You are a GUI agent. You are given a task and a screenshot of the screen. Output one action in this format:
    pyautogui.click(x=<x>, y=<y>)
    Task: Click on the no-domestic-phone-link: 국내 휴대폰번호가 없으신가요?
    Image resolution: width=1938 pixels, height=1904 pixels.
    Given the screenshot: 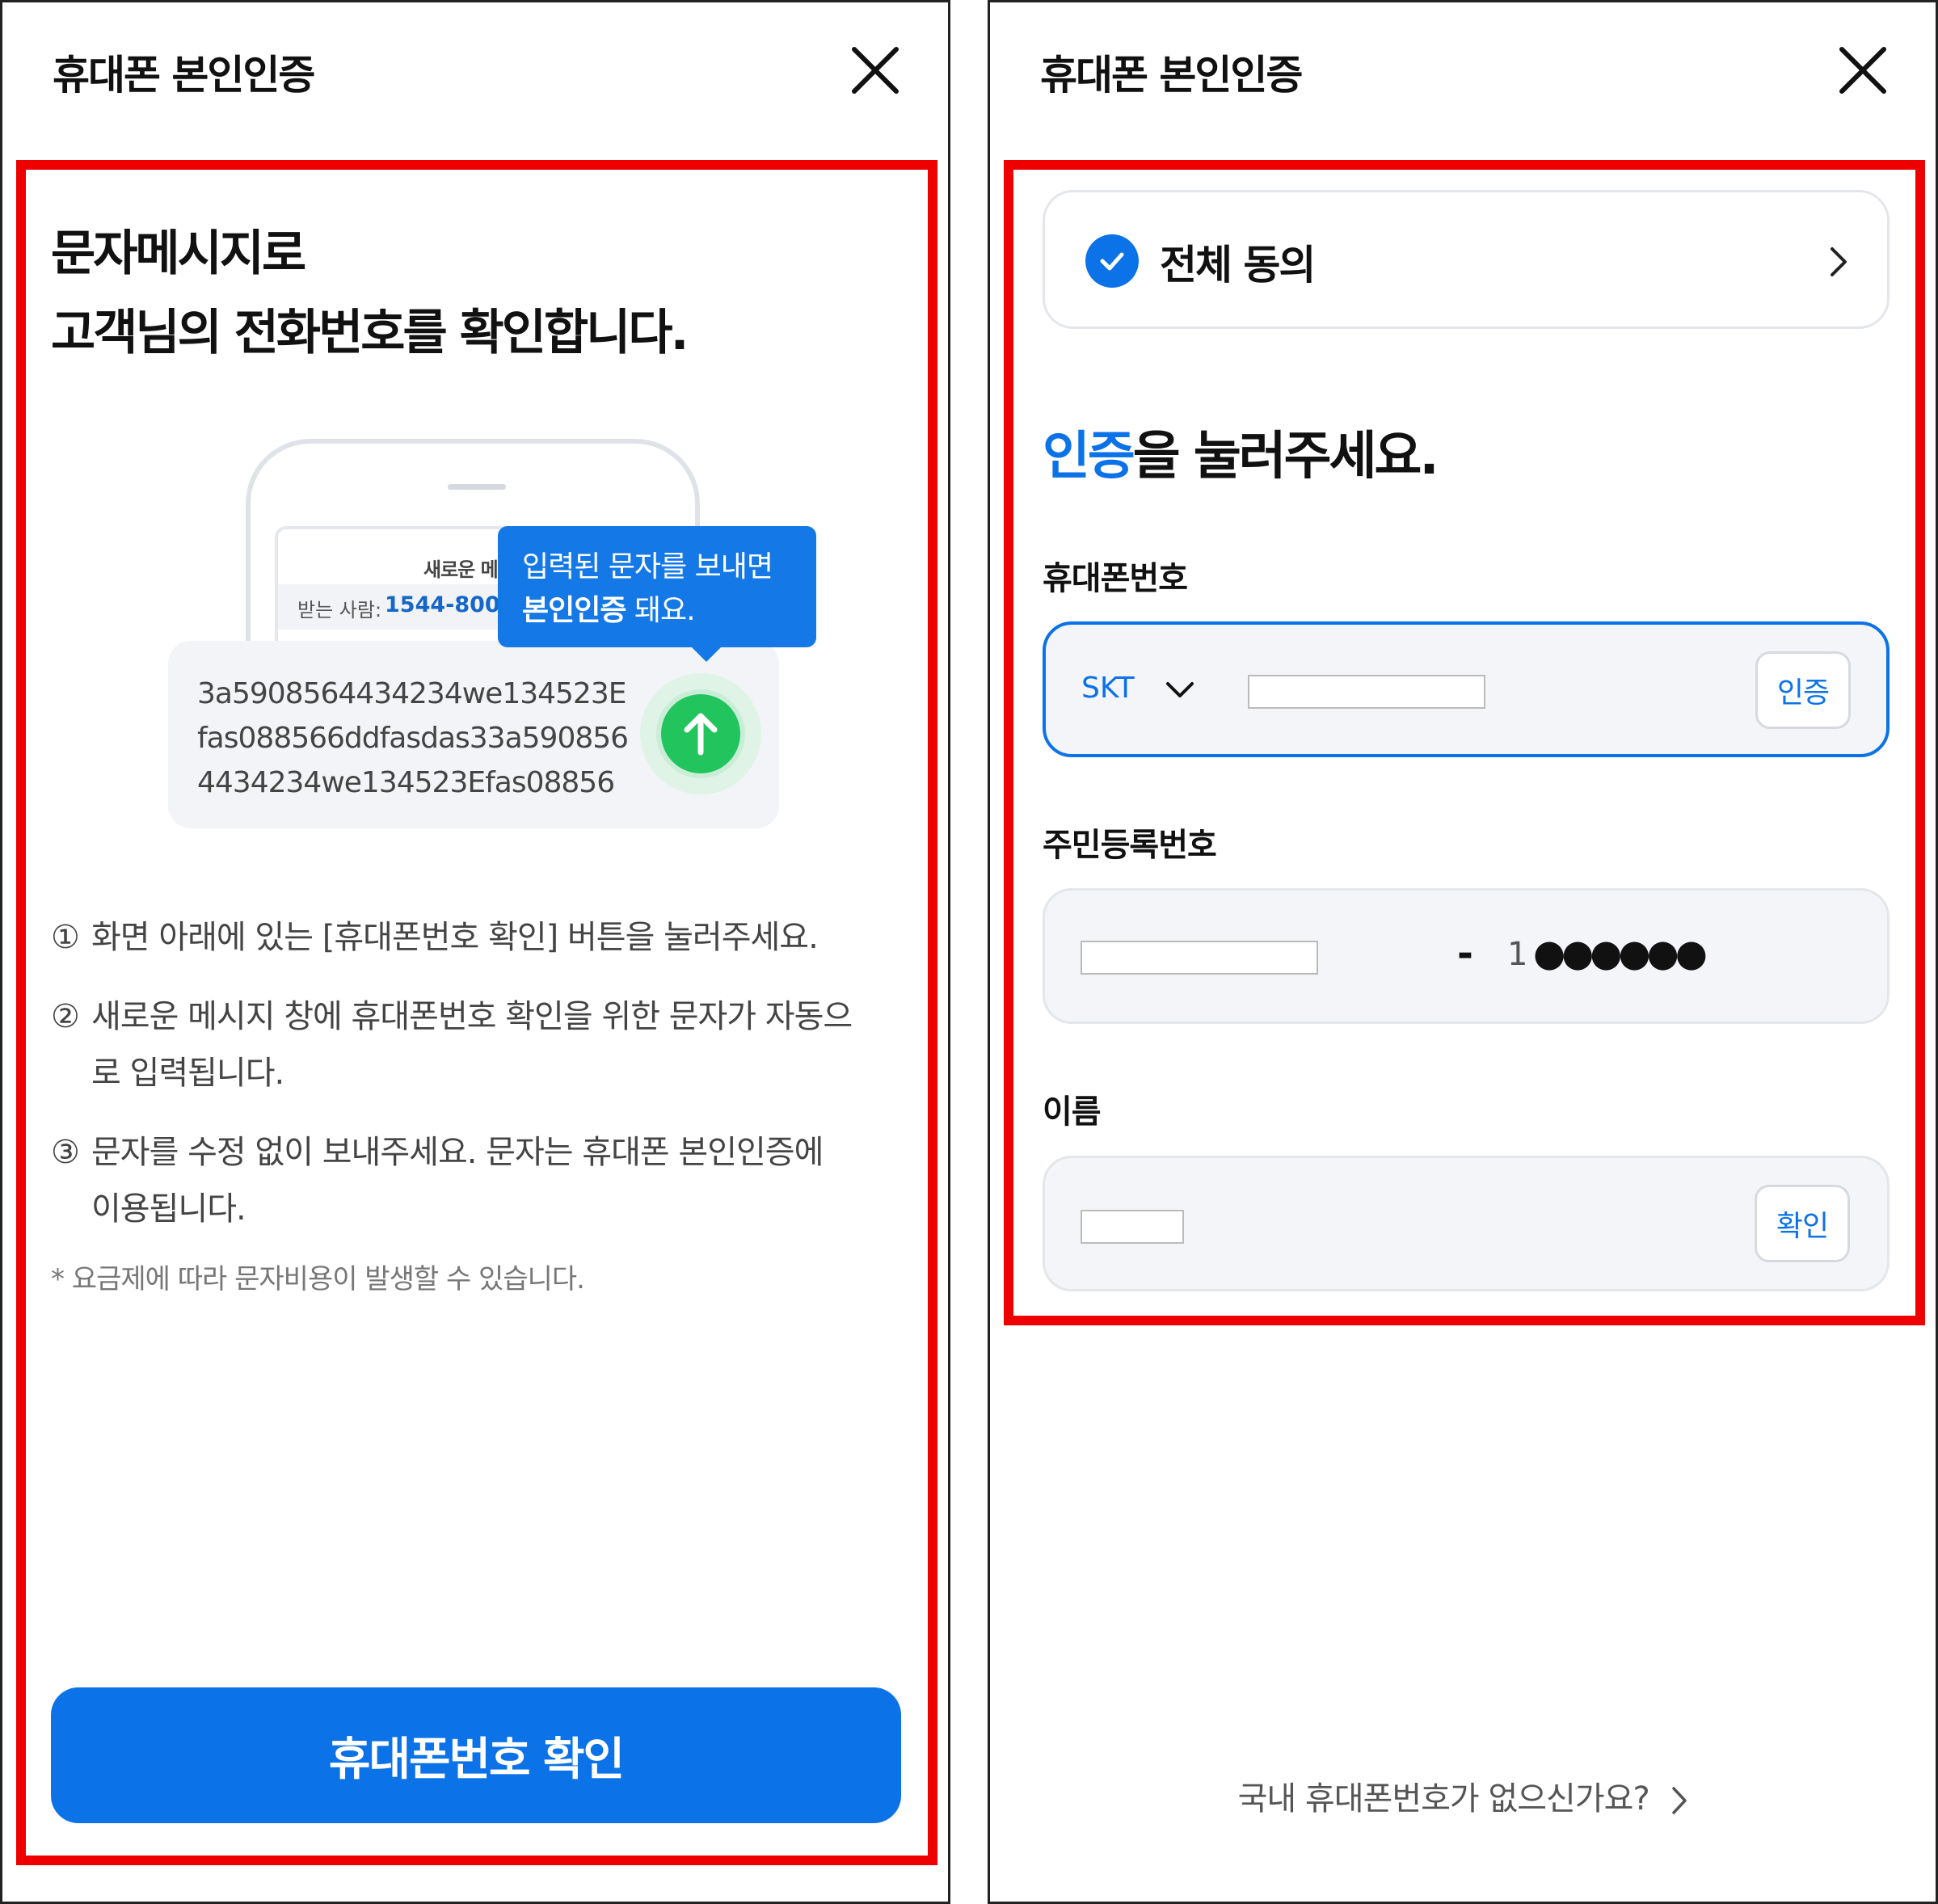 What is the action you would take?
    pyautogui.click(x=1463, y=1795)
    